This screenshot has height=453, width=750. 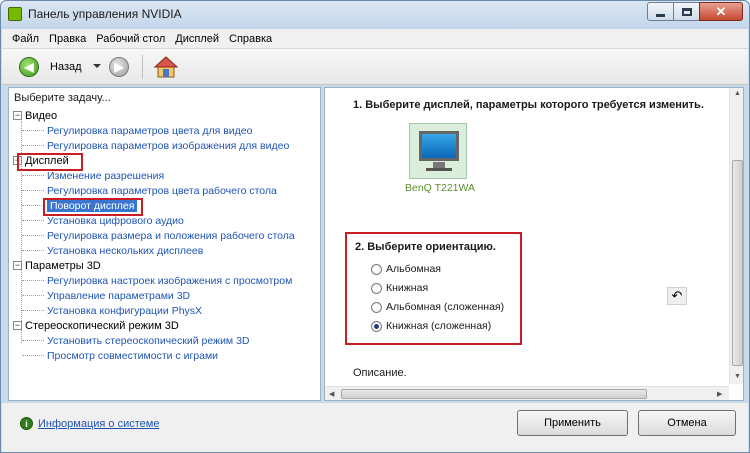 I want to click on close-button: ✕, so click(x=721, y=11).